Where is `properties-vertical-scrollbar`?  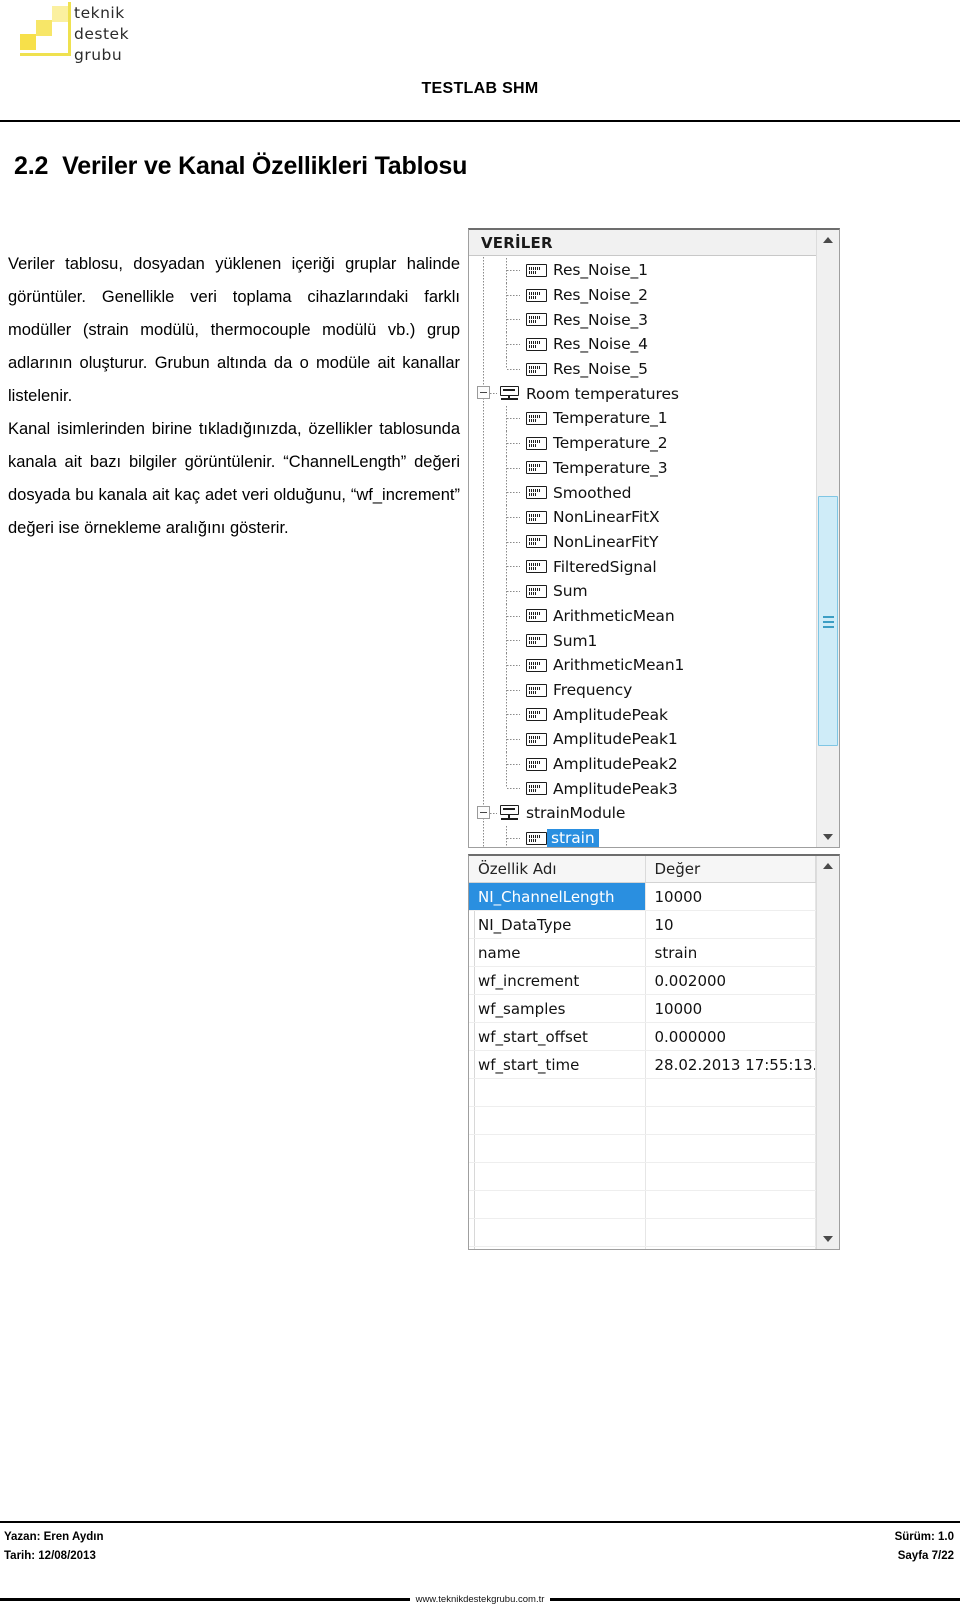
properties-vertical-scrollbar is located at coordinates (827, 1052).